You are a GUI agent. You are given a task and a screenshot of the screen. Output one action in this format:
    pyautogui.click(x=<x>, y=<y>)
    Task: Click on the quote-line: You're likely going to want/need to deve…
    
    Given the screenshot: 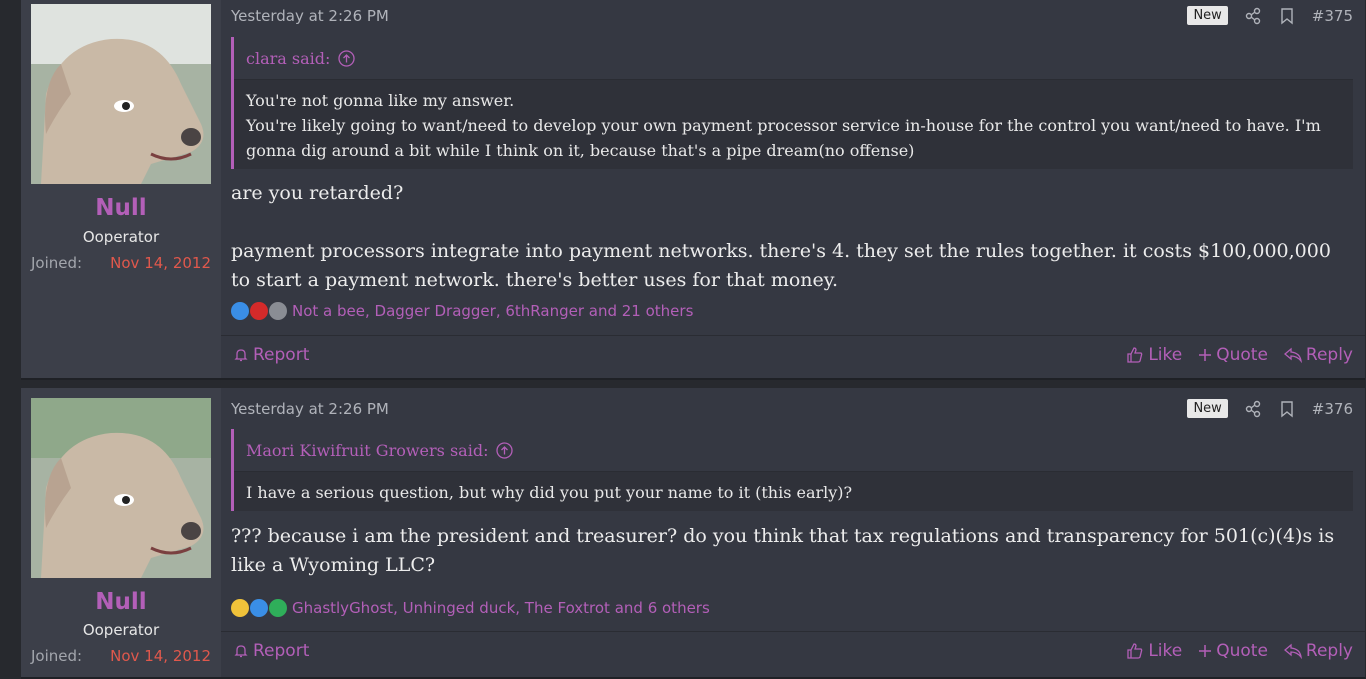 What is the action you would take?
    pyautogui.click(x=783, y=138)
    